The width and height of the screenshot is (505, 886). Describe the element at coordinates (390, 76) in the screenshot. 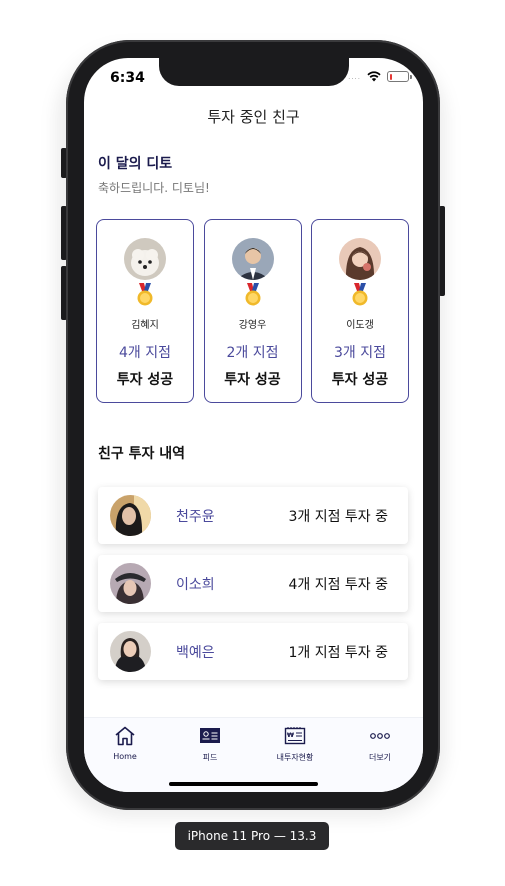

I see `battery-level` at that location.